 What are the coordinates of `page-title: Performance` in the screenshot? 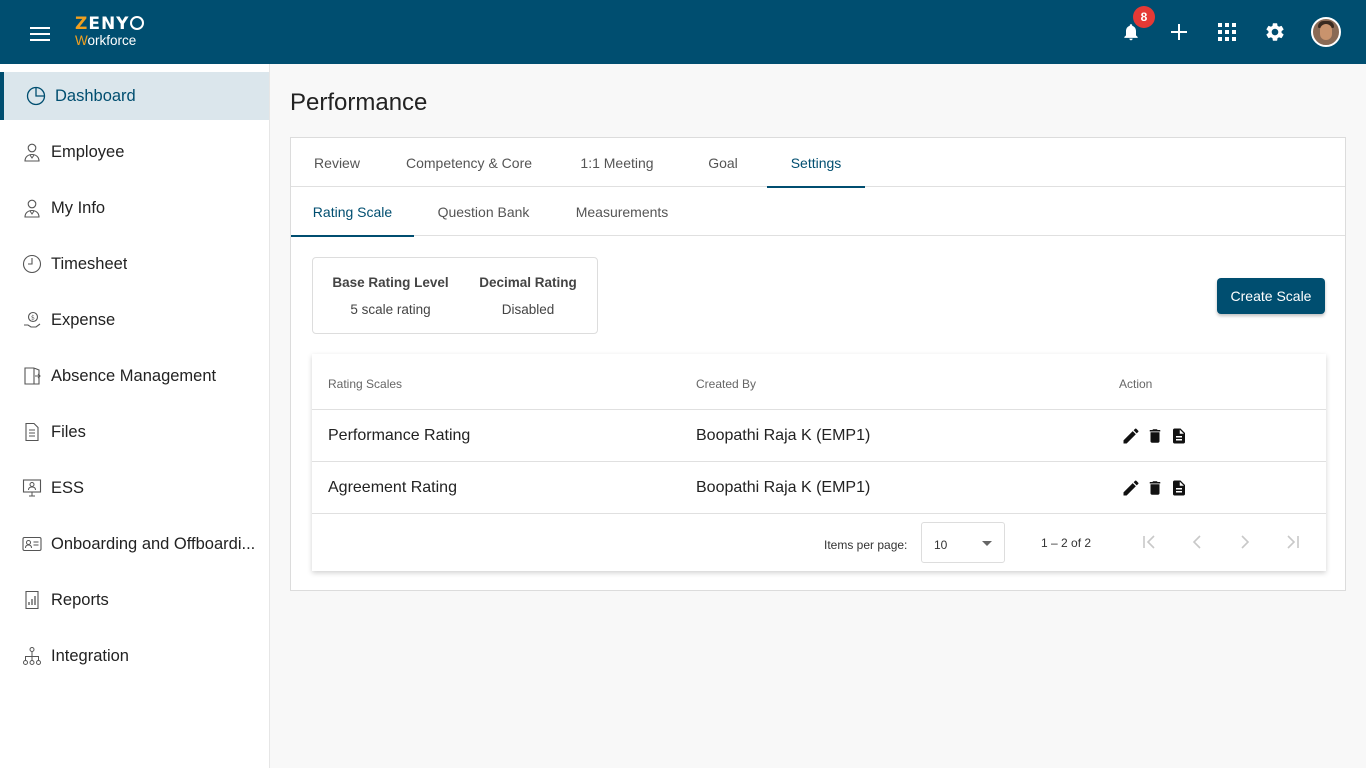 It's located at (359, 102).